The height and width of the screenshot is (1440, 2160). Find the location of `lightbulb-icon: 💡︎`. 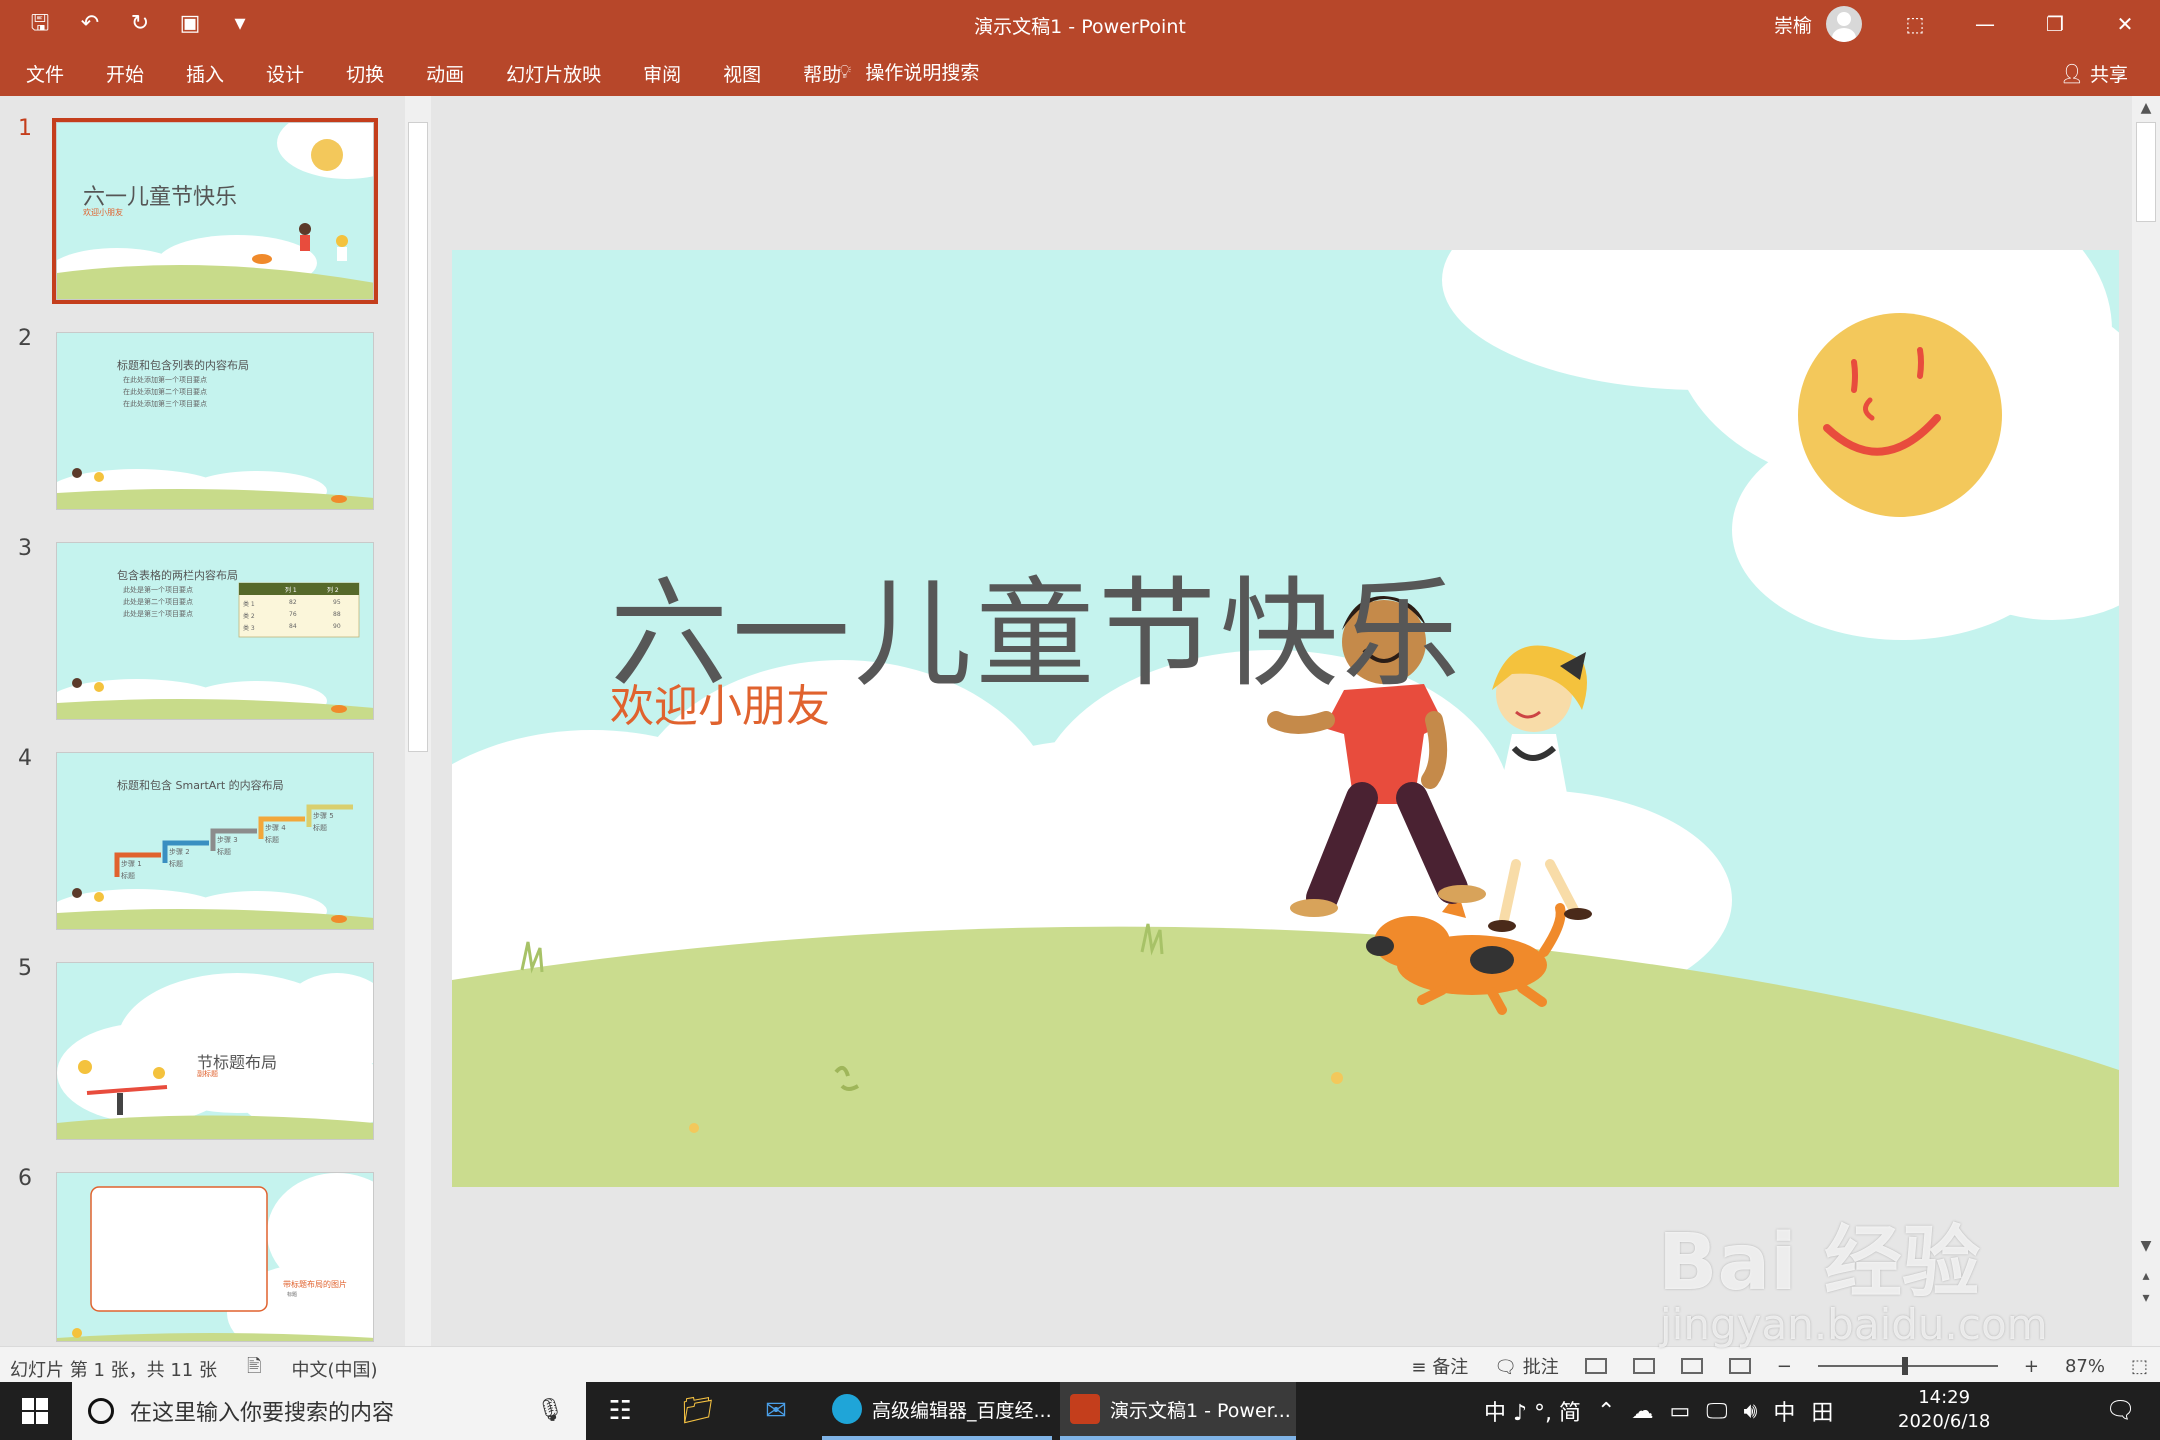

lightbulb-icon: 💡︎ is located at coordinates (845, 71).